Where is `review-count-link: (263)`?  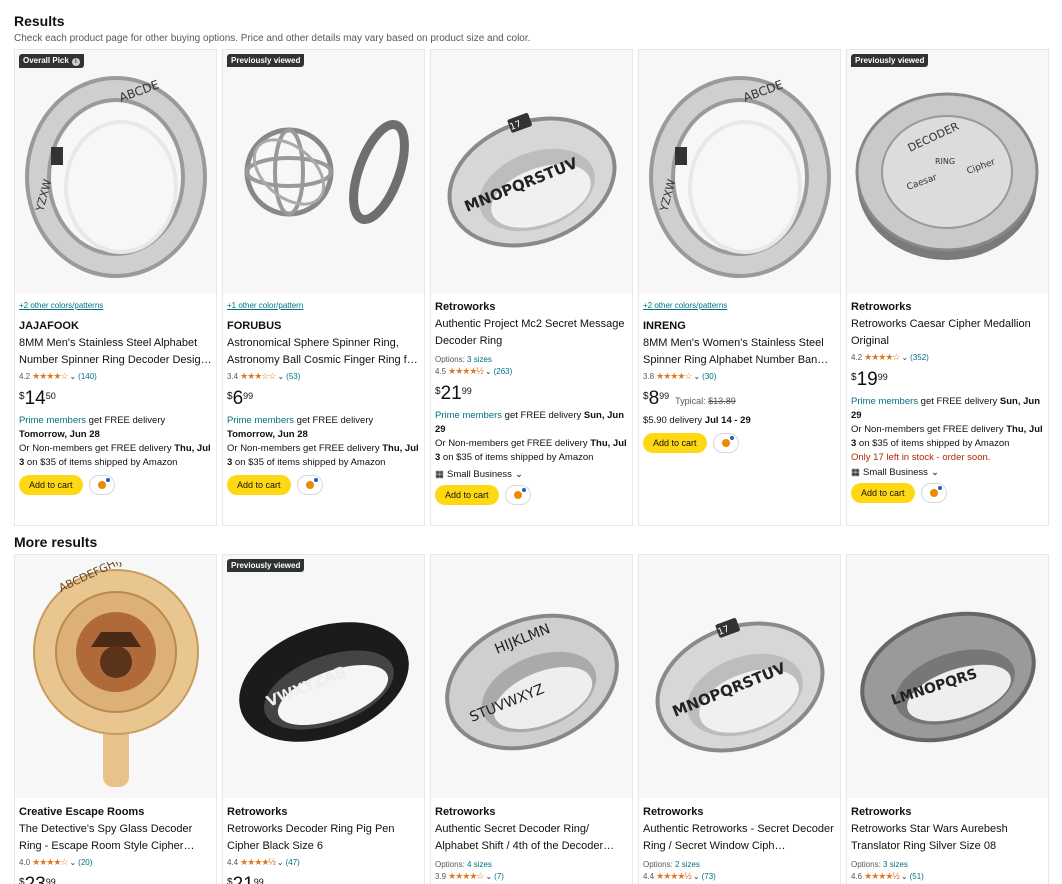 review-count-link: (263) is located at coordinates (503, 371).